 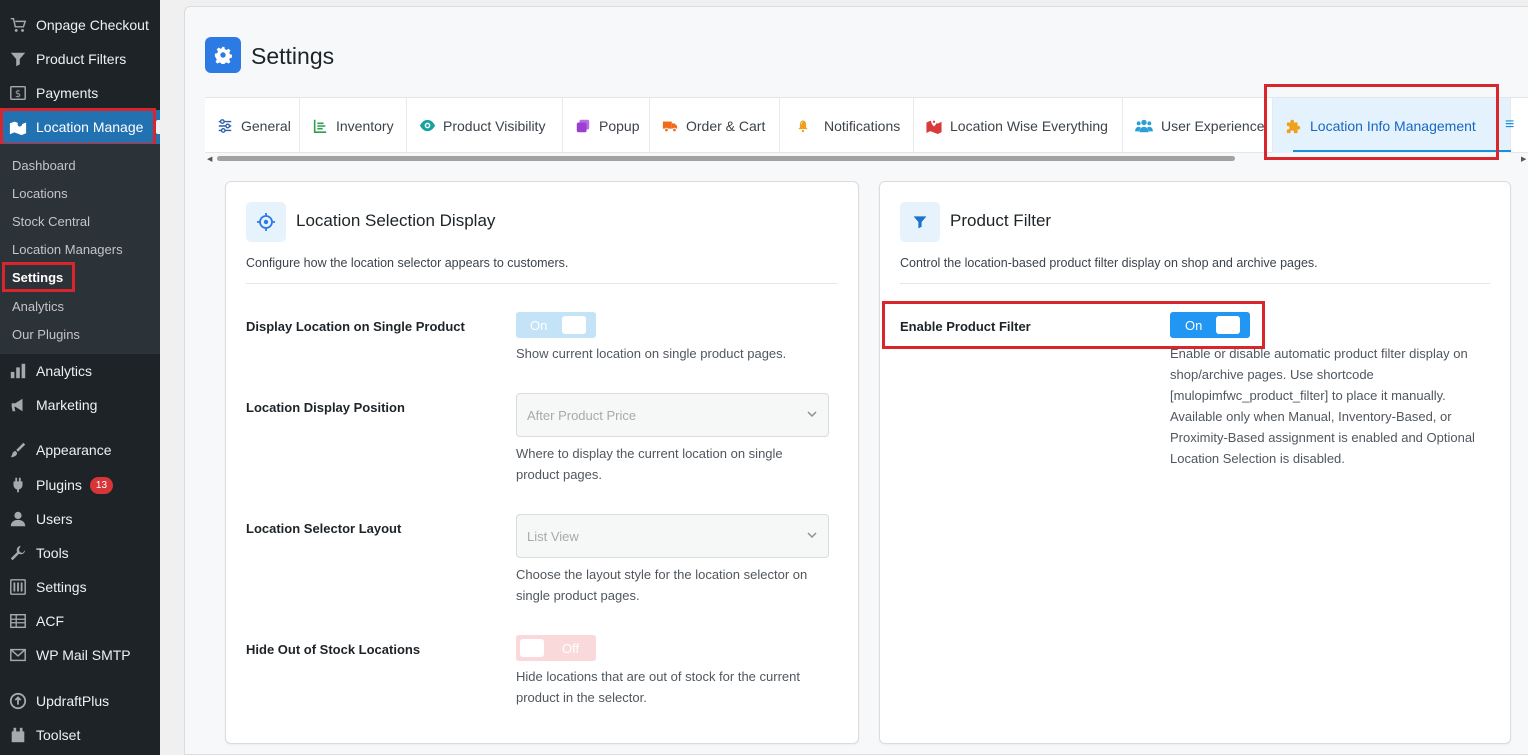 I want to click on hide-out-of-stock-label: Hide Out of Stock Locations, so click(x=333, y=649).